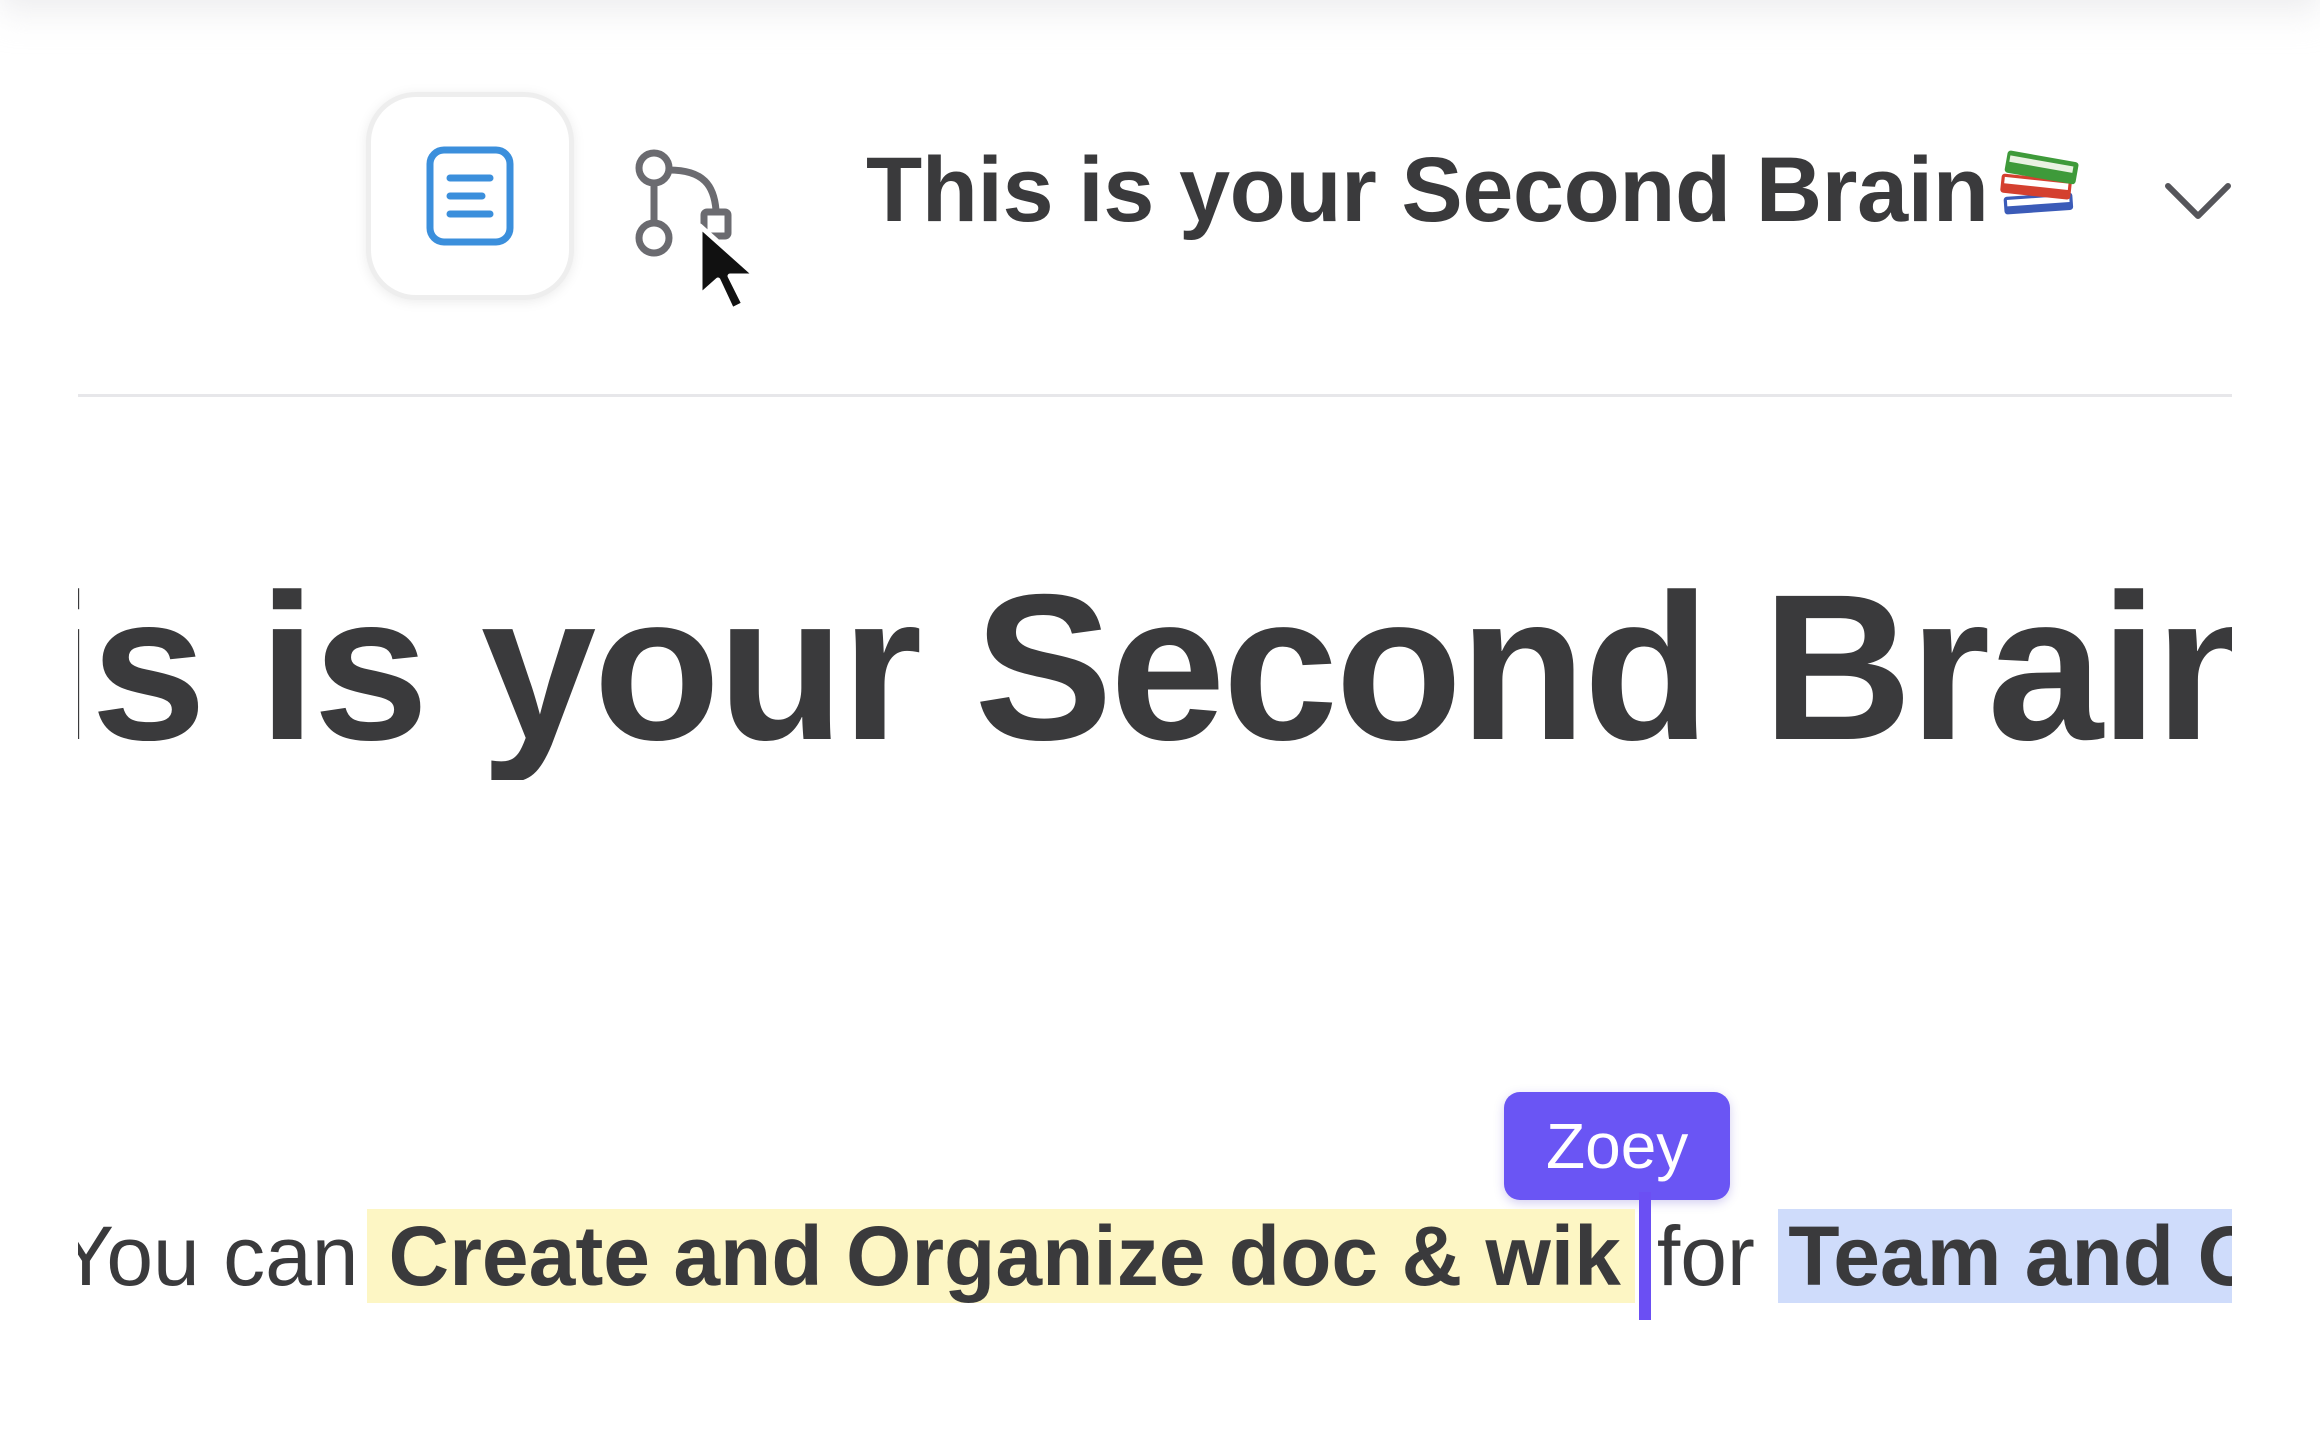  What do you see at coordinates (2005, 1256) in the screenshot?
I see `highlight-blue-text: Team and Org` at bounding box center [2005, 1256].